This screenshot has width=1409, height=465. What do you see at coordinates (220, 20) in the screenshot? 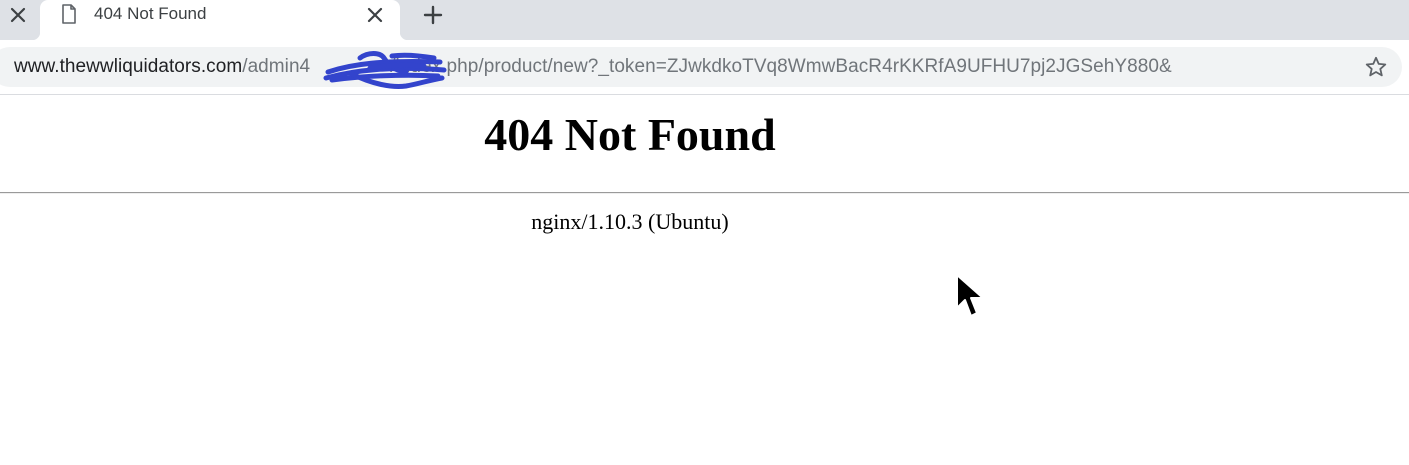
I see `tab-active: 404 Not Found` at bounding box center [220, 20].